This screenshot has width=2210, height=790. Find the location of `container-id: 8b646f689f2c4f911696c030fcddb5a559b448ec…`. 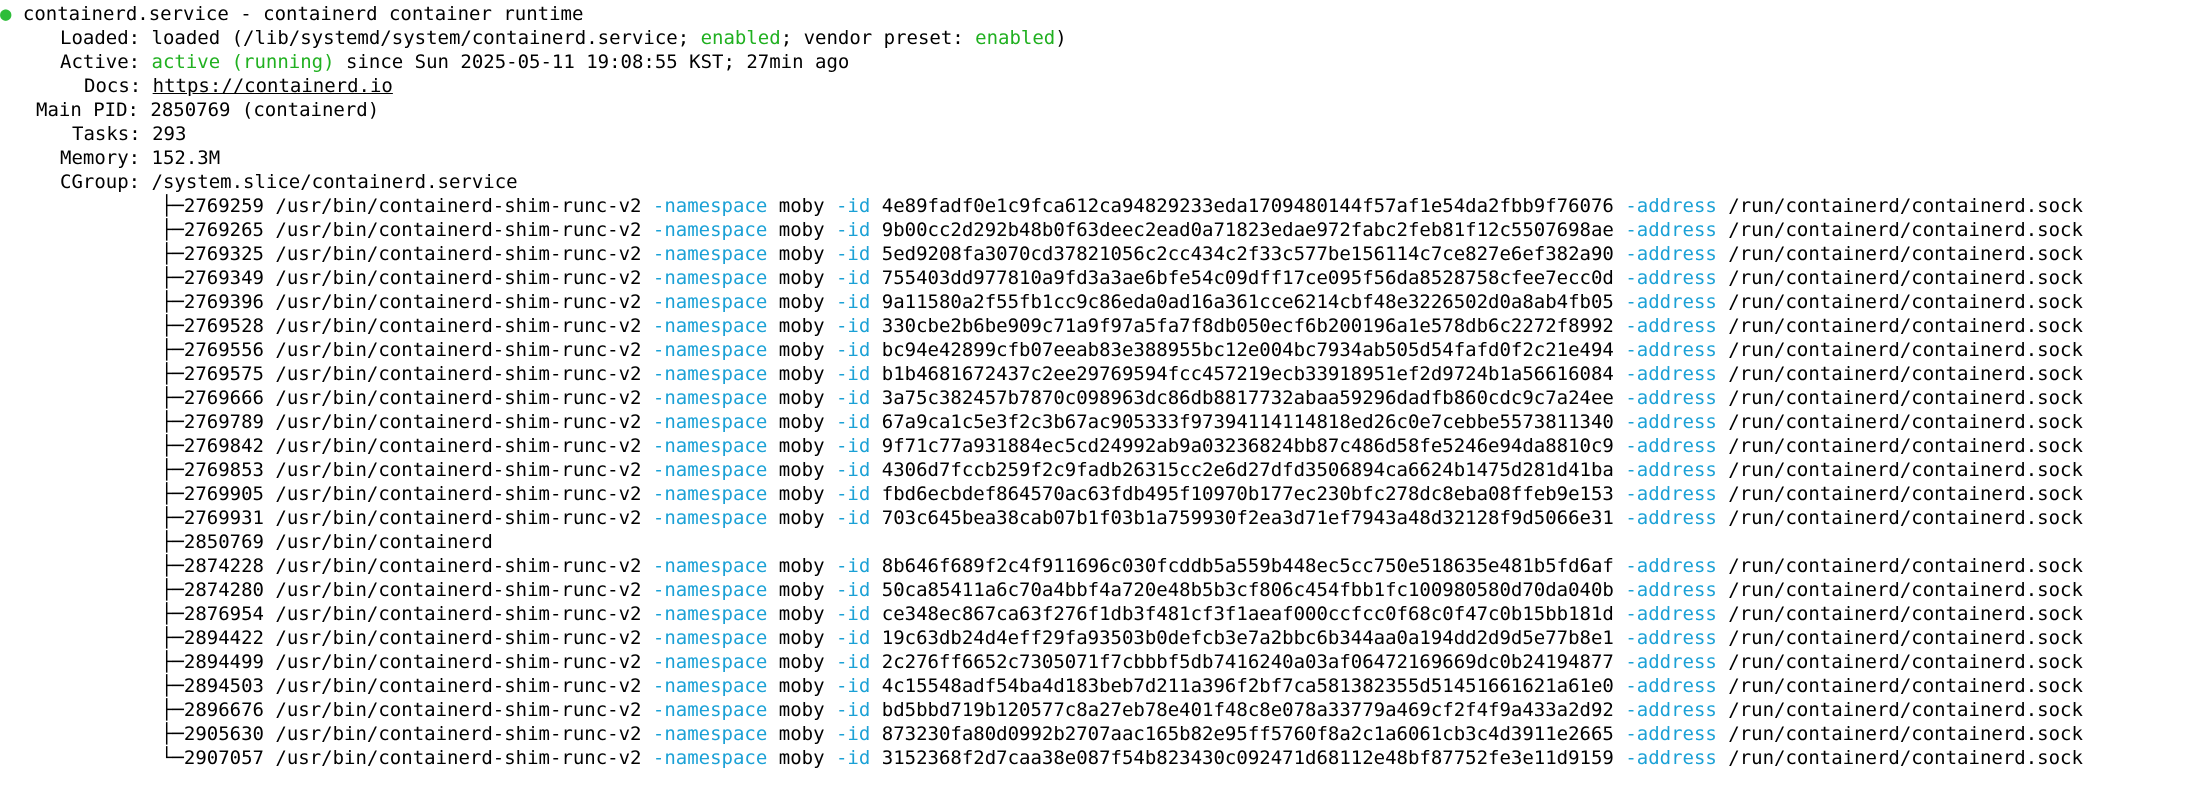

container-id: 8b646f689f2c4f911696c030fcddb5a559b448ec… is located at coordinates (1247, 566).